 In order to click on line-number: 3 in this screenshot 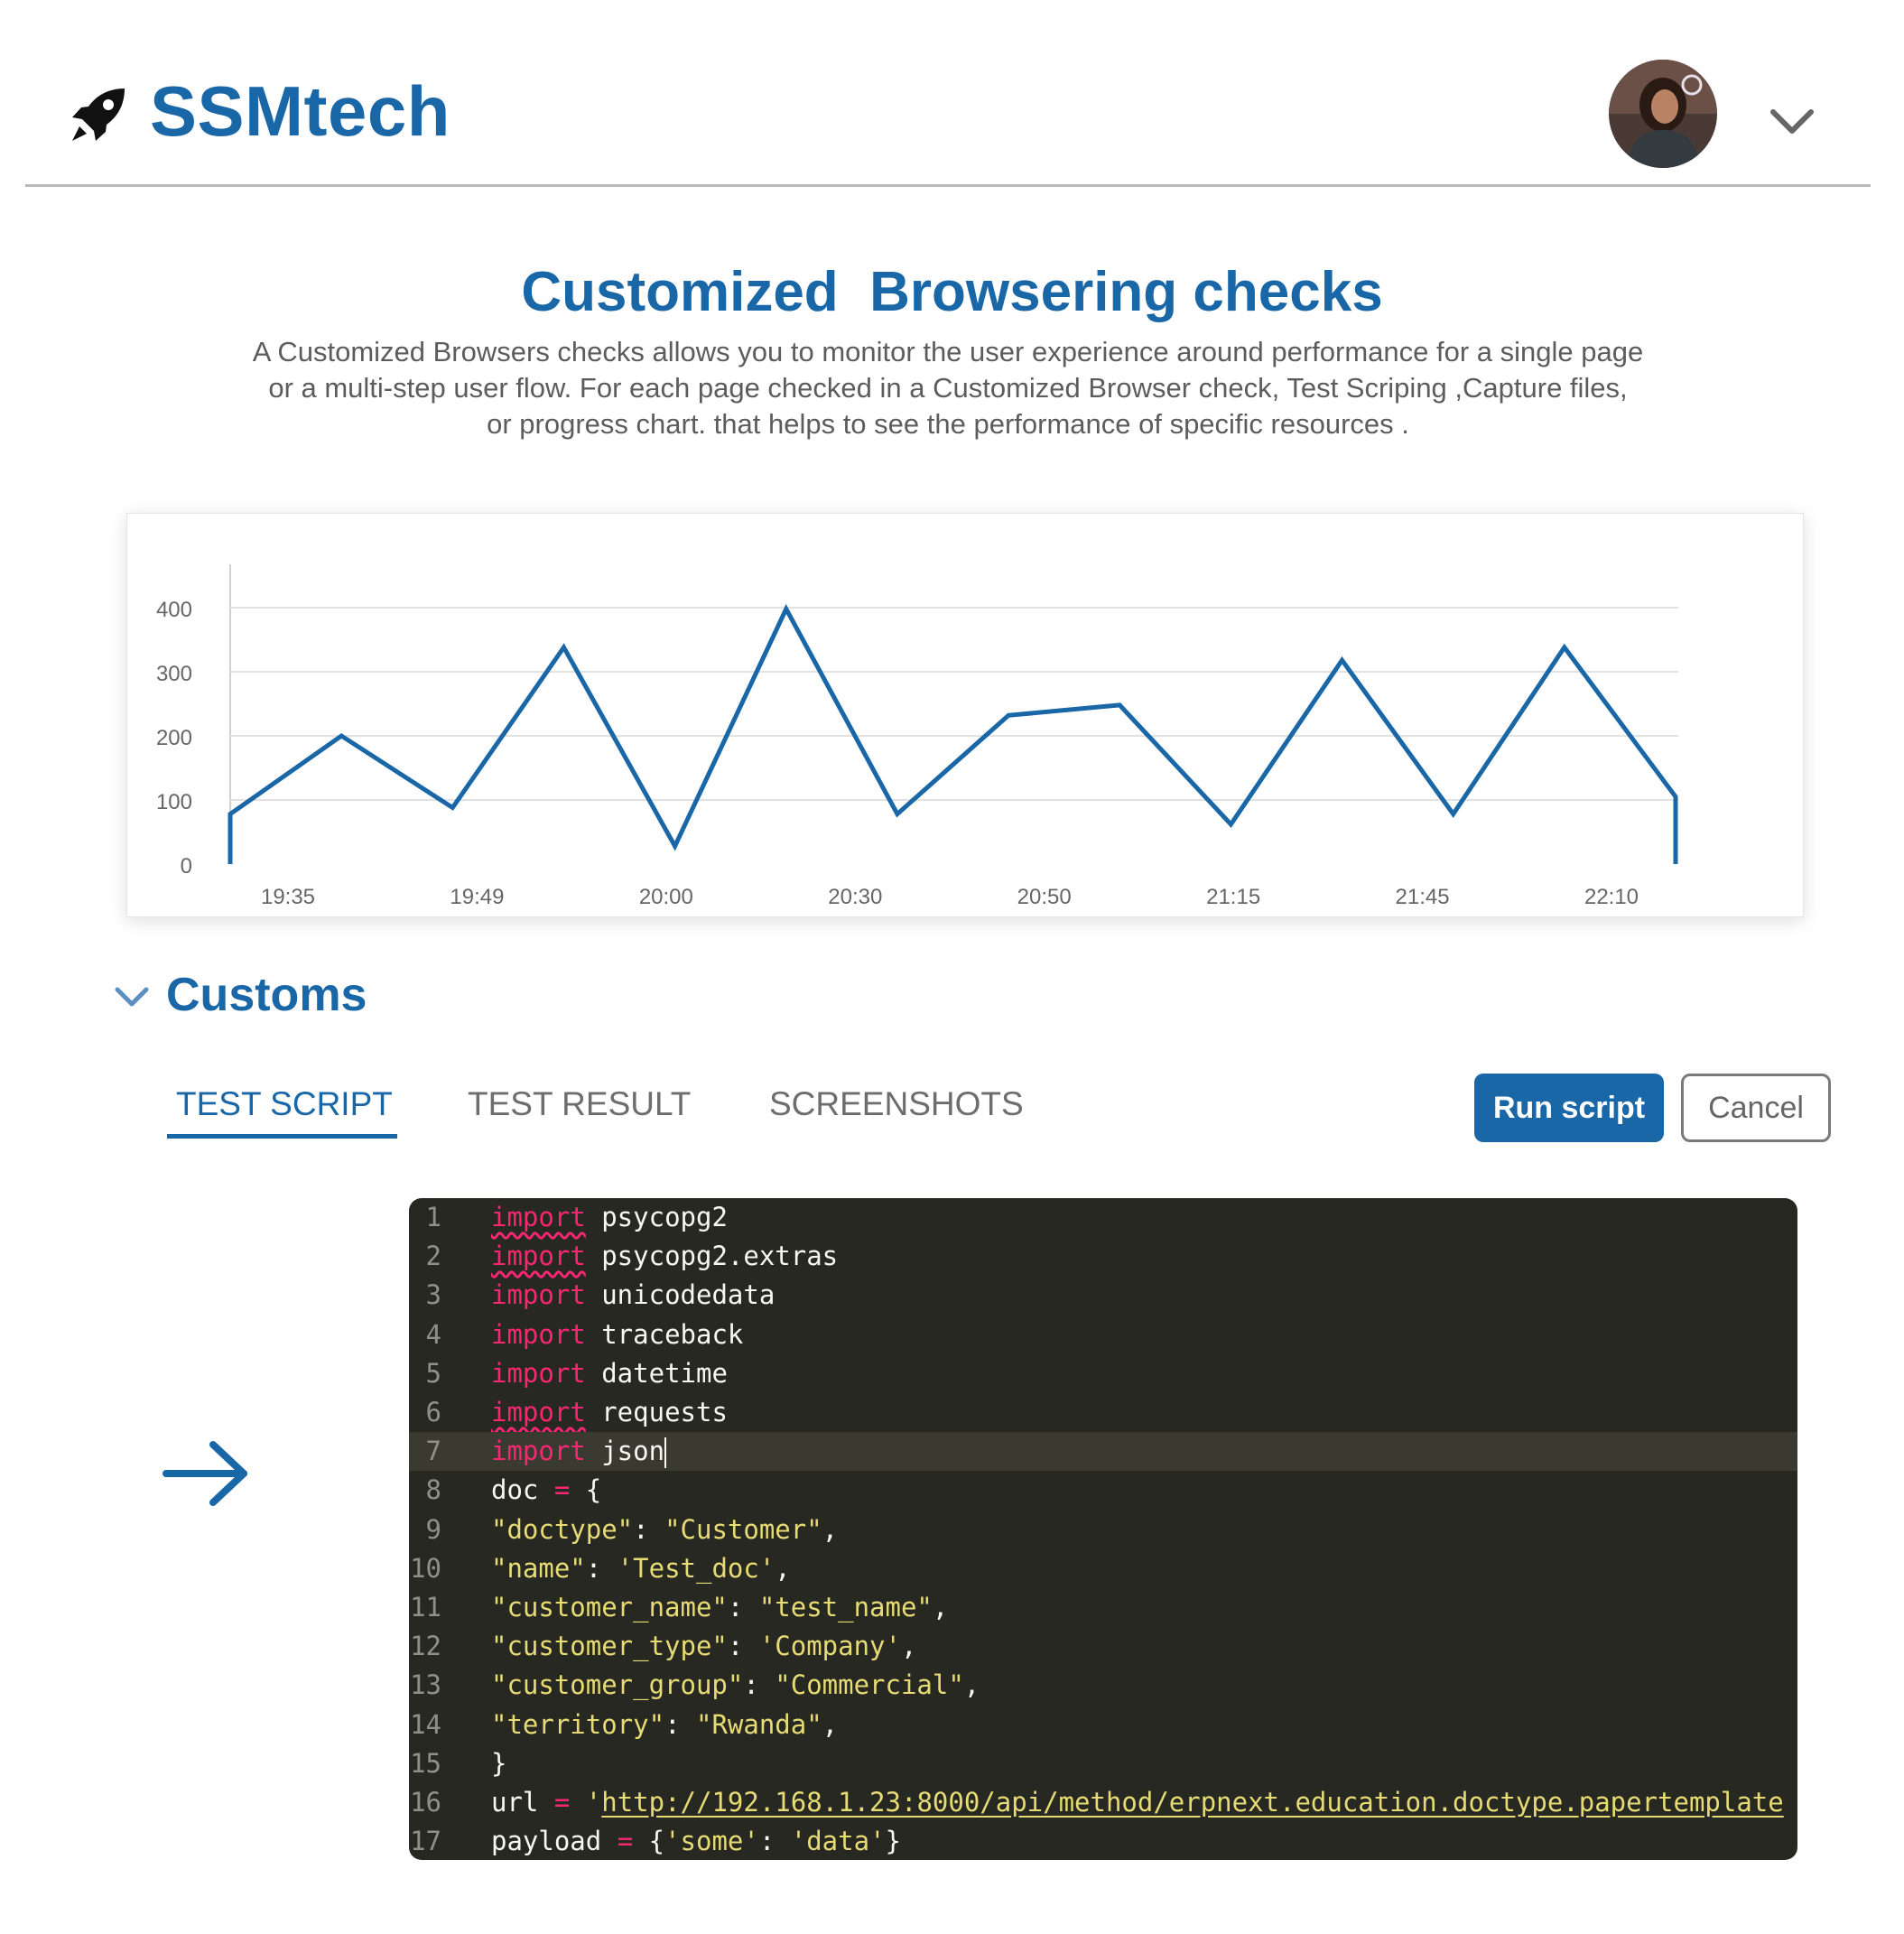, I will do `click(433, 1295)`.